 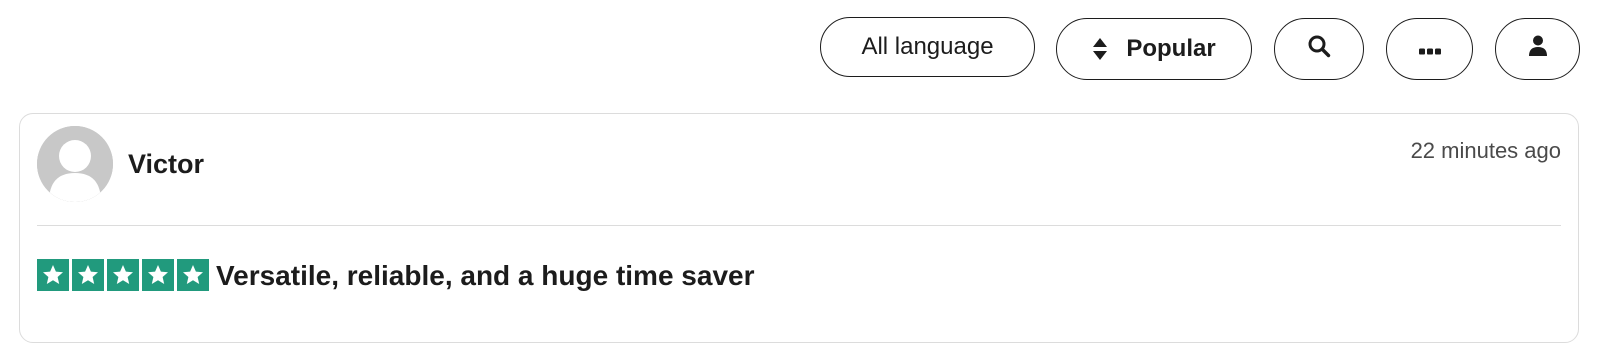 I want to click on more-options-button, so click(x=1429, y=49).